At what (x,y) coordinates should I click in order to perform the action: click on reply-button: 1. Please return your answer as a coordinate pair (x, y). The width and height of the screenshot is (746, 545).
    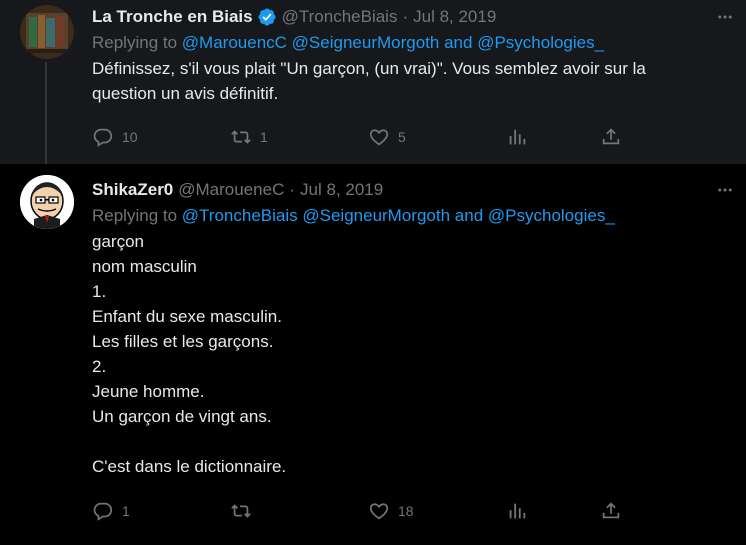
    Looking at the image, I should click on (111, 511).